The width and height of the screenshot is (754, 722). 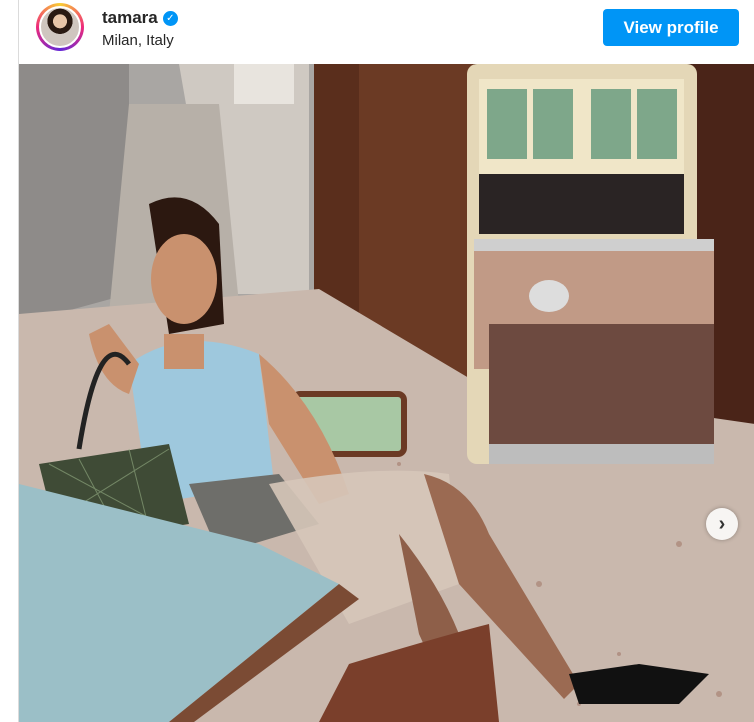 I want to click on avatar-image, so click(x=60, y=27).